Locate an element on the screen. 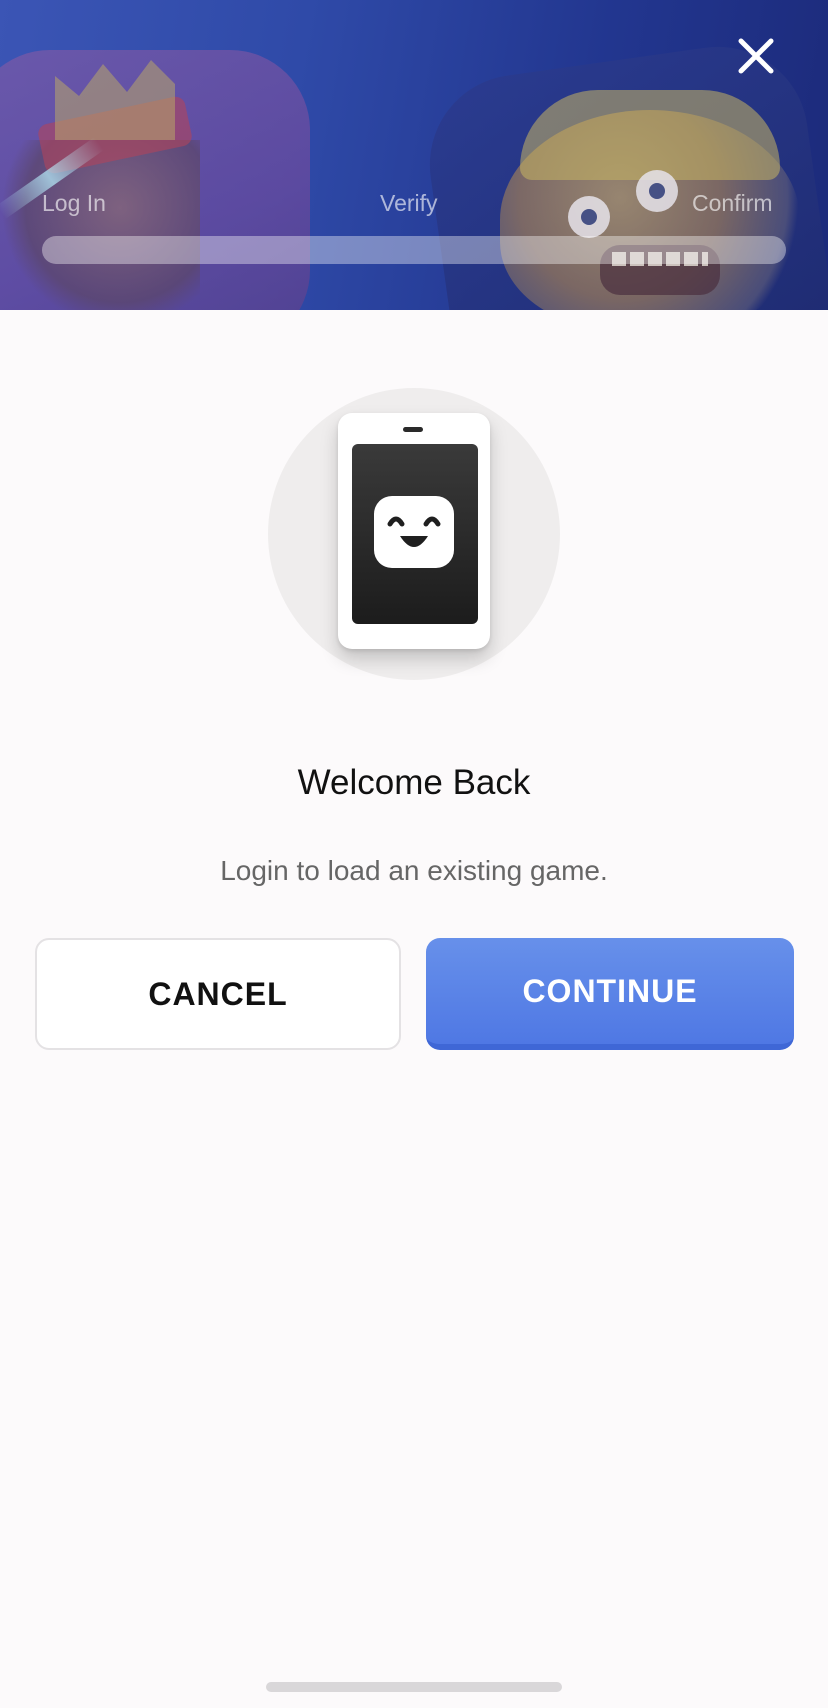 This screenshot has height=1708, width=828. game-art-barbarian-hair is located at coordinates (650, 135).